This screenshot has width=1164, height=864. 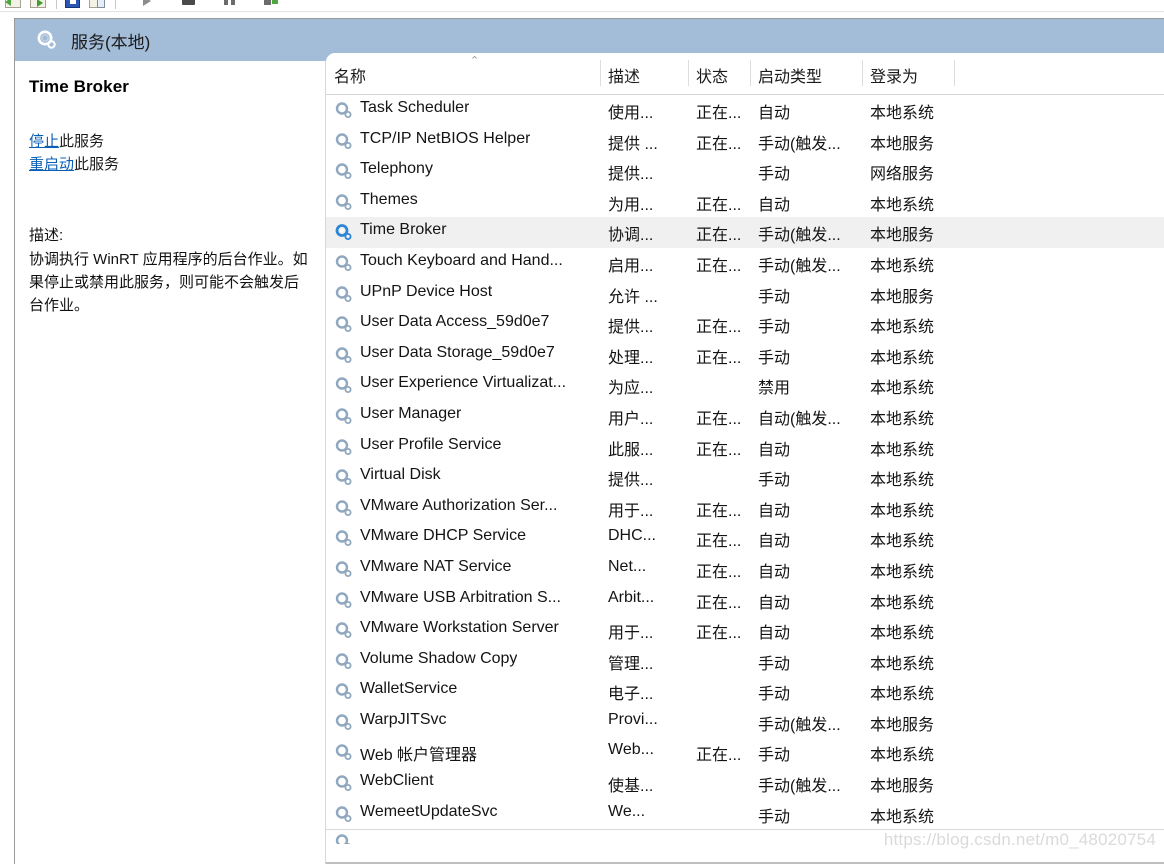 What do you see at coordinates (745, 569) in the screenshot?
I see `table-row: VMware NAT Service Net... 正在... 自动 本地系统` at bounding box center [745, 569].